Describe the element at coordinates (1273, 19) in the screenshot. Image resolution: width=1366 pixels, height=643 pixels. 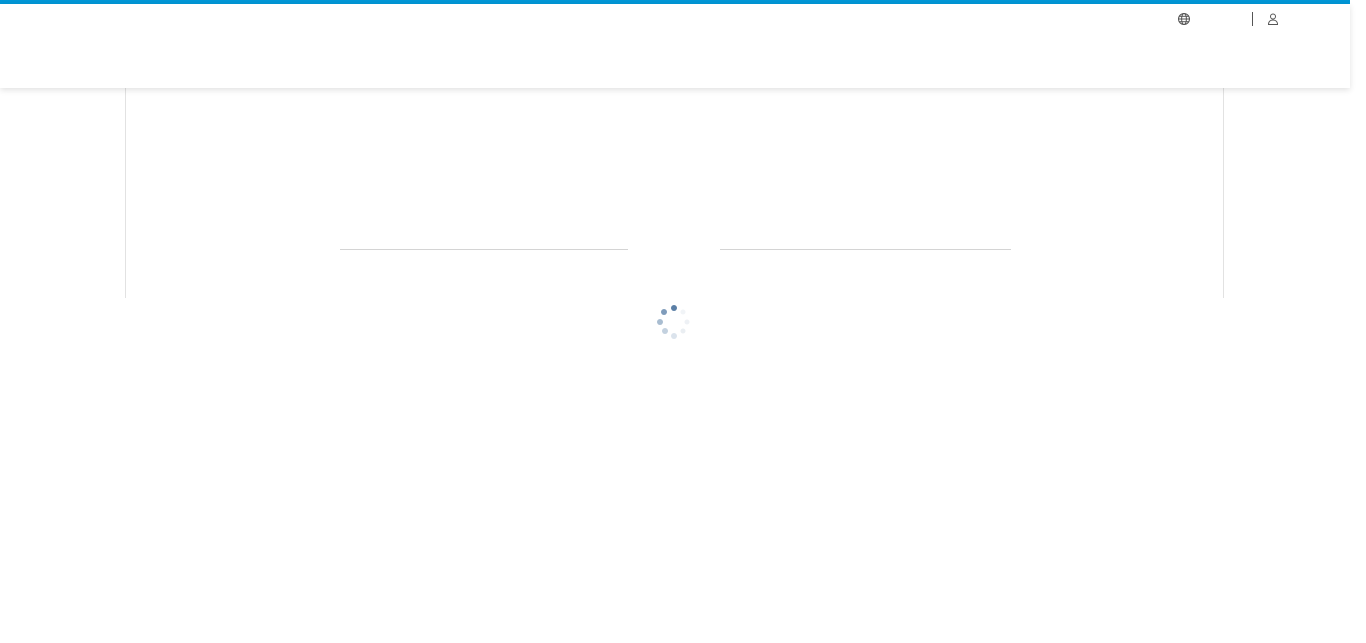
I see `user-icon` at that location.